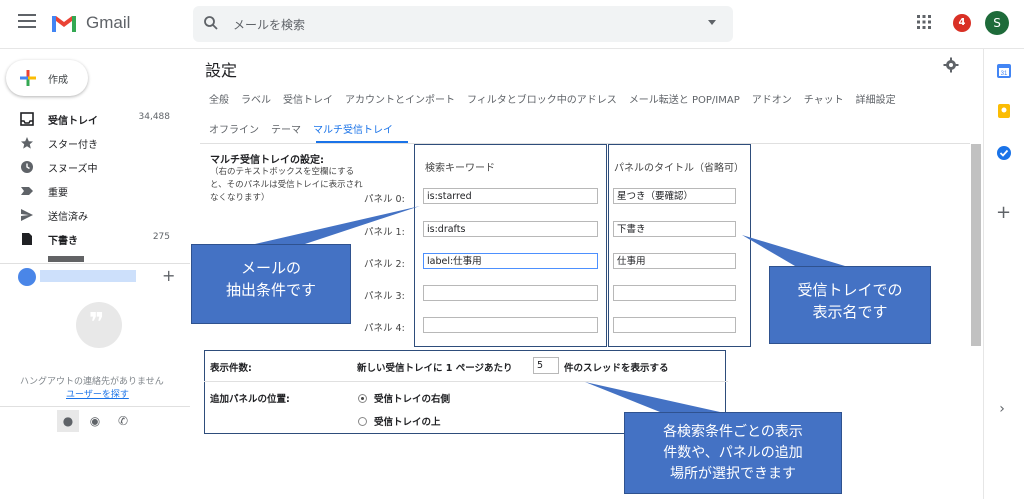  What do you see at coordinates (850, 305) in the screenshot?
I see `callout-title: 受信トレイでの 表示名です` at bounding box center [850, 305].